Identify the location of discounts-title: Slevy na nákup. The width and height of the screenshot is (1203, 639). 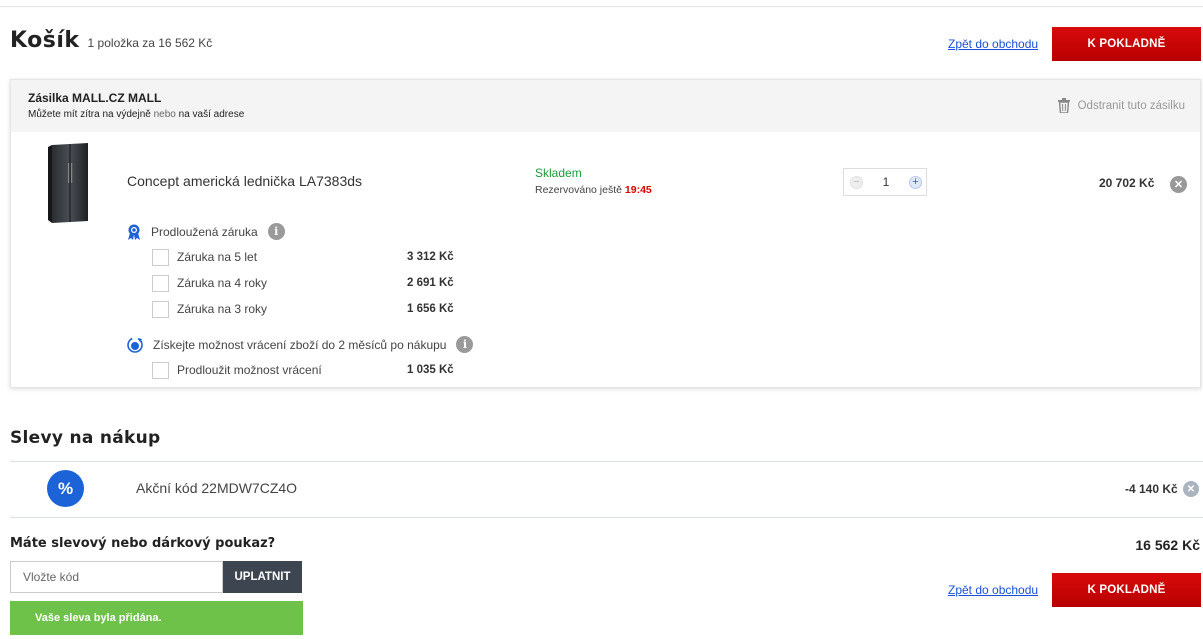
(85, 438).